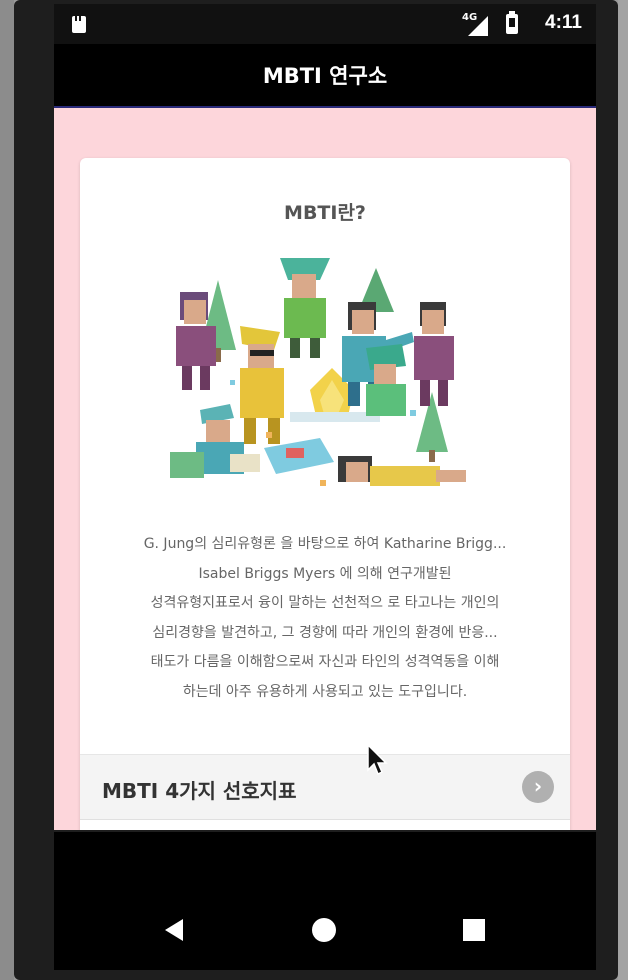 The image size is (628, 980). What do you see at coordinates (325, 603) in the screenshot?
I see `description-line: 성격유형지표로서 융이 말하는 선천적으 로 타고나는 개인의` at bounding box center [325, 603].